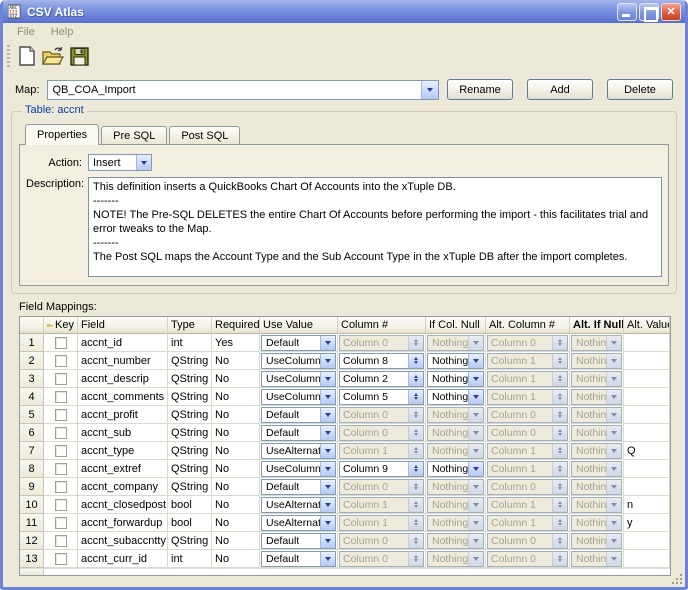 Image resolution: width=688 pixels, height=590 pixels. Describe the element at coordinates (640, 89) in the screenshot. I see `delete-button: Delete` at that location.